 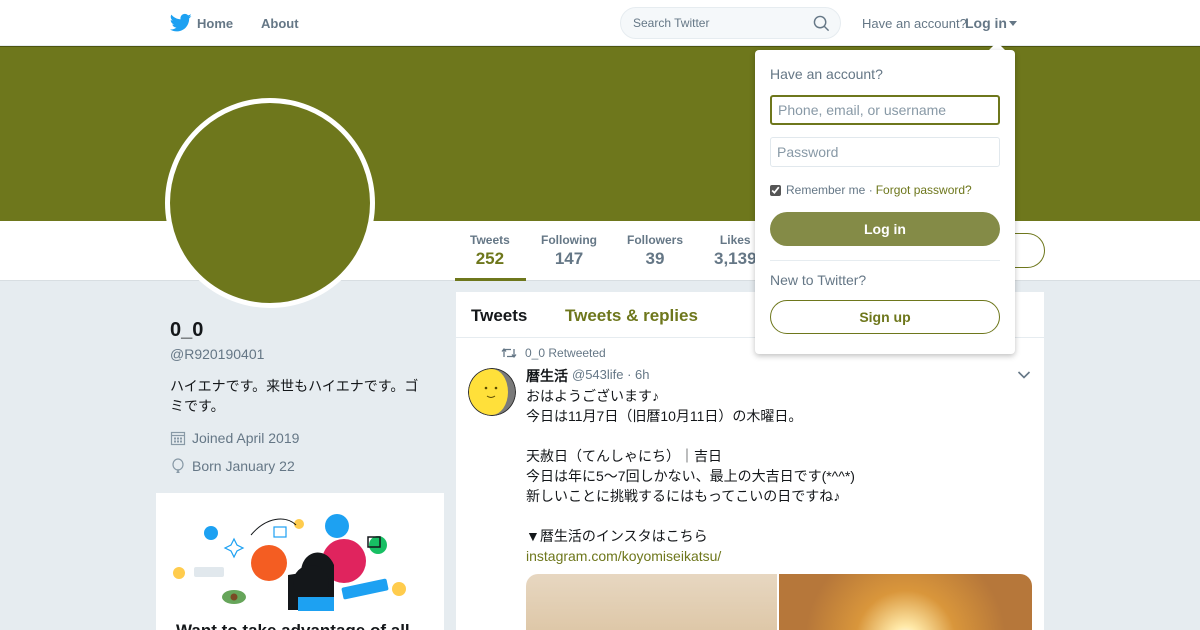 What do you see at coordinates (569, 258) in the screenshot?
I see `stat-value: 147` at bounding box center [569, 258].